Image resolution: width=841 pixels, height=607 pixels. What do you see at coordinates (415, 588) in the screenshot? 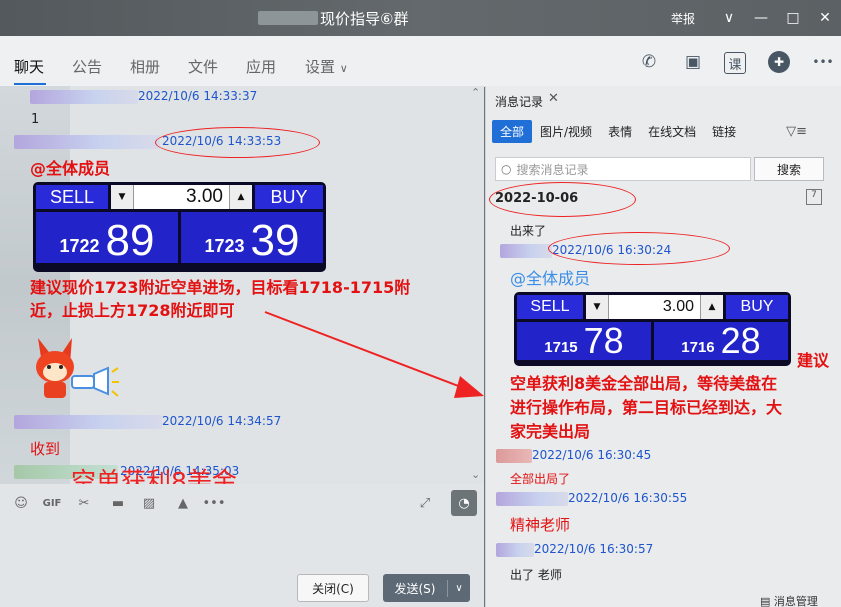
I see `send-label: 发送(S)` at bounding box center [415, 588].